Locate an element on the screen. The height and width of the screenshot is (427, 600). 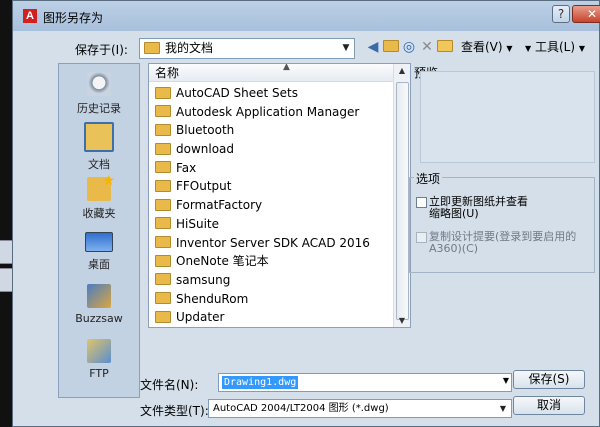
file-list-item: HiSuite is located at coordinates (275, 224).